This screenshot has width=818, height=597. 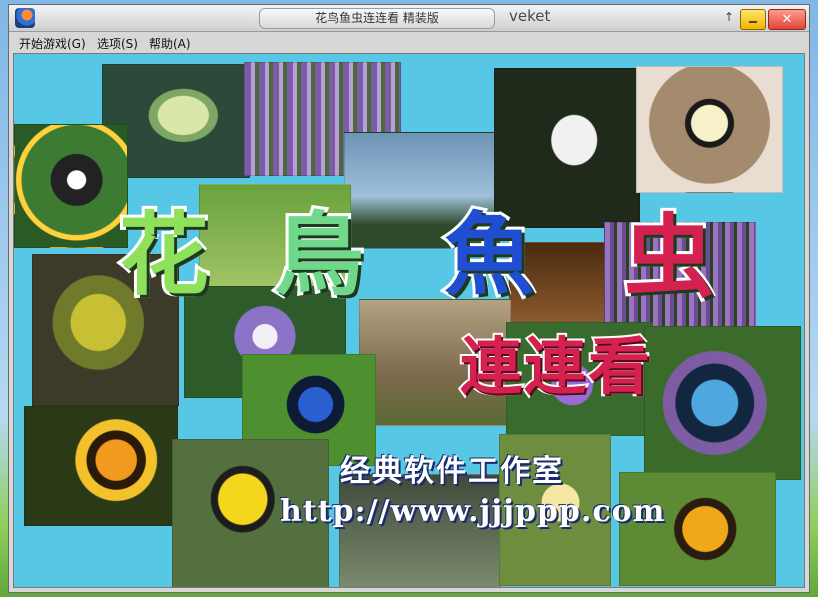 I want to click on menu-help: 帮助(A), so click(x=170, y=43).